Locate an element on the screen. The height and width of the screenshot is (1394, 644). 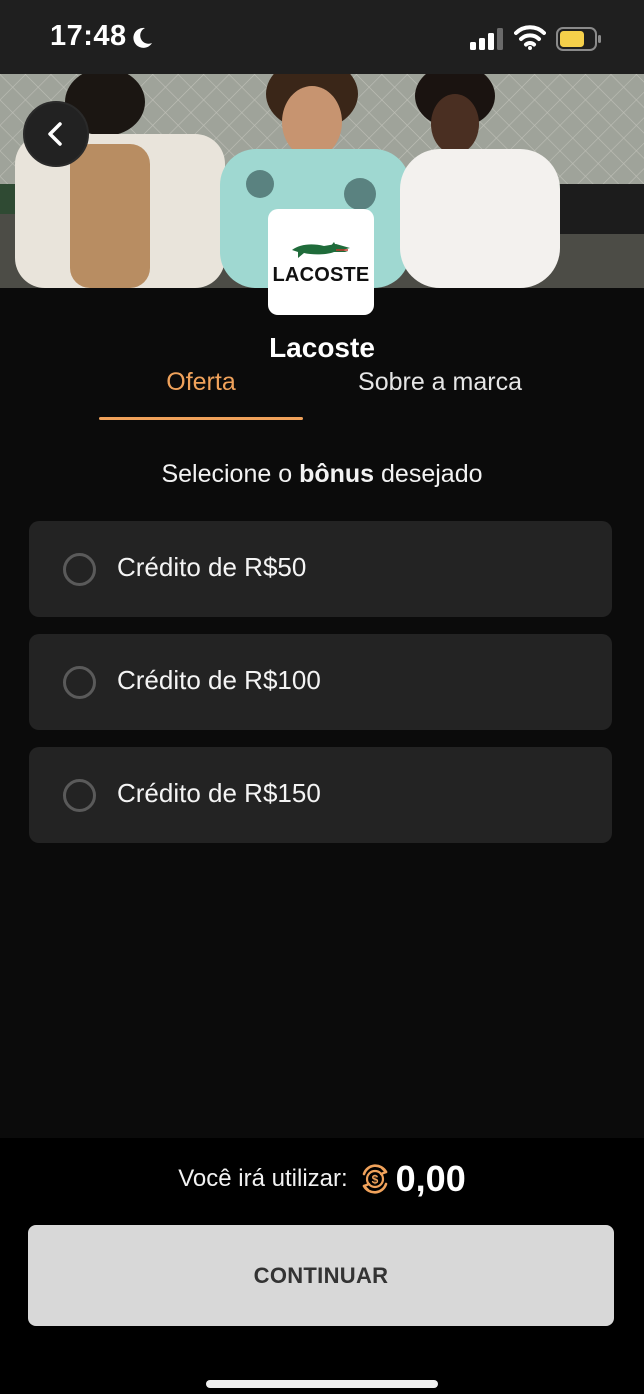
status-time: 17:48 is located at coordinates (88, 36).